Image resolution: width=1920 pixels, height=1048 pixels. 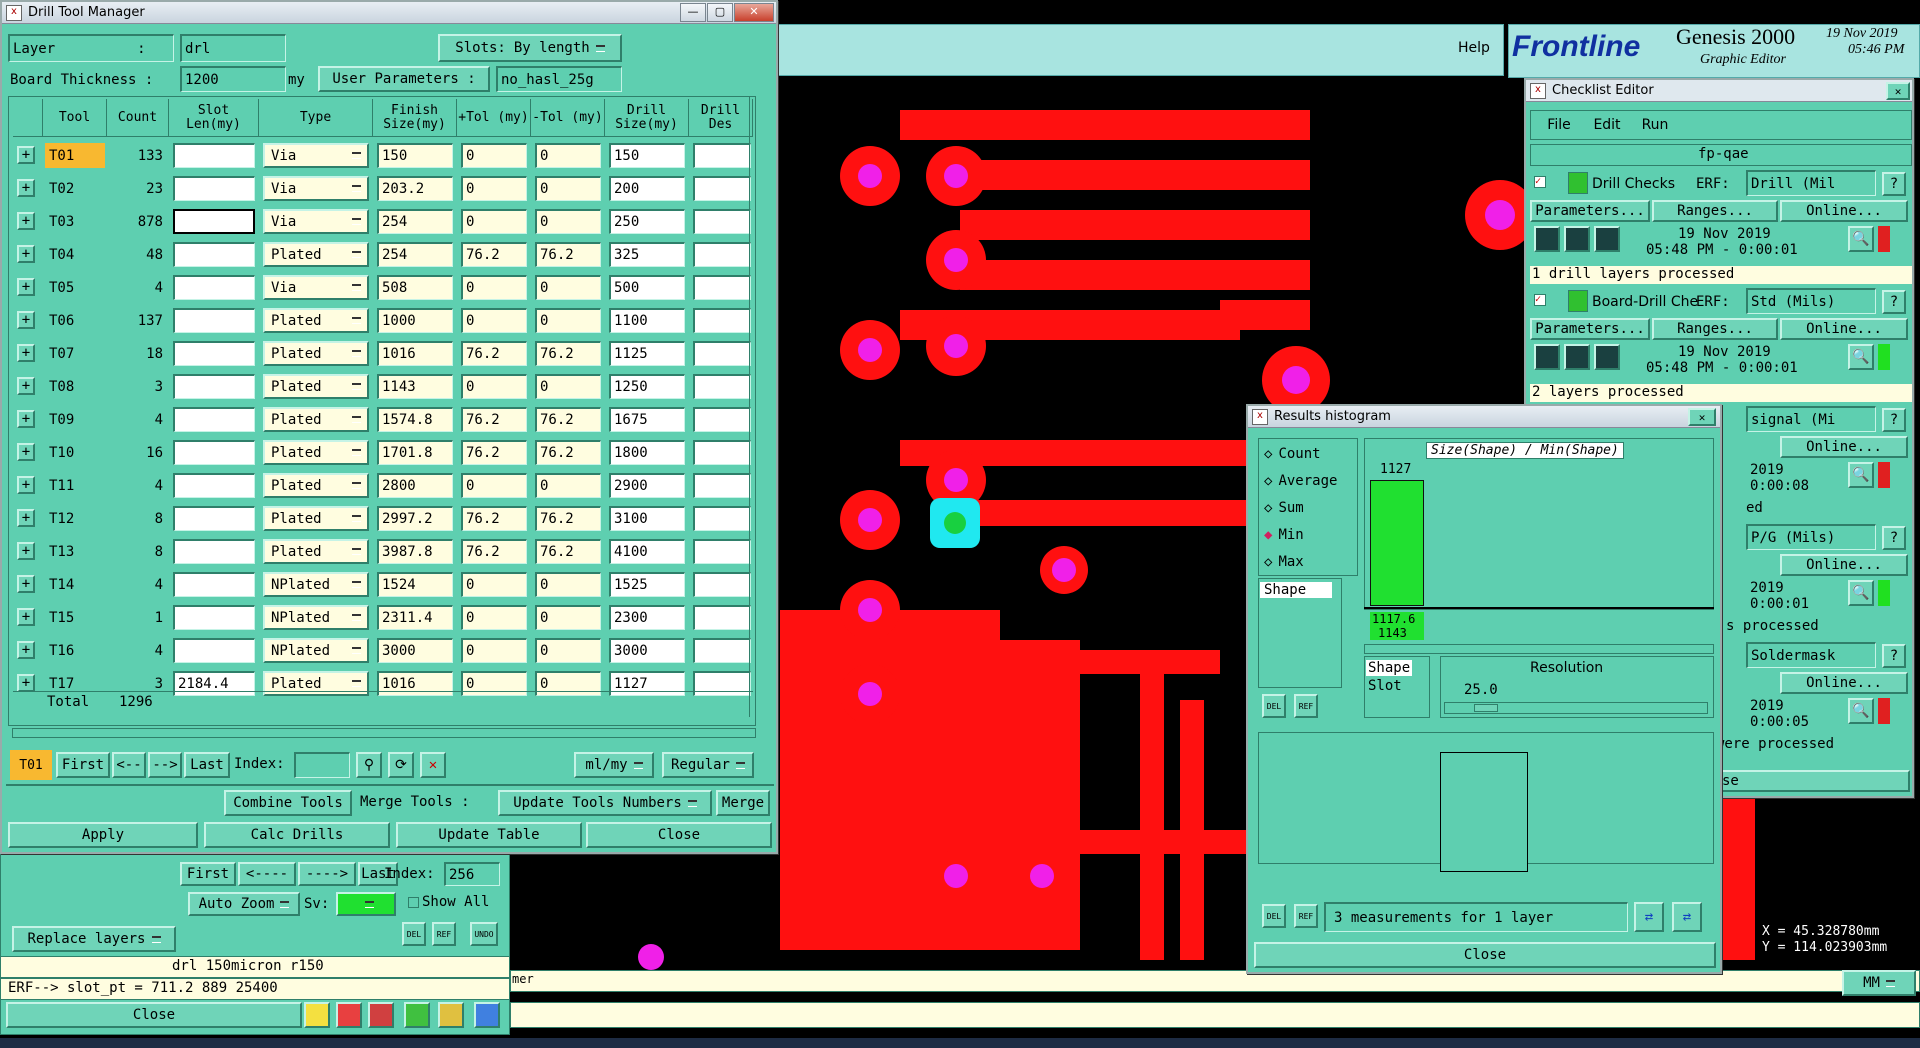 What do you see at coordinates (383, 452) in the screenshot?
I see `table-row: + T10 16 Plated 1701.8 76.2 76.2 1800` at bounding box center [383, 452].